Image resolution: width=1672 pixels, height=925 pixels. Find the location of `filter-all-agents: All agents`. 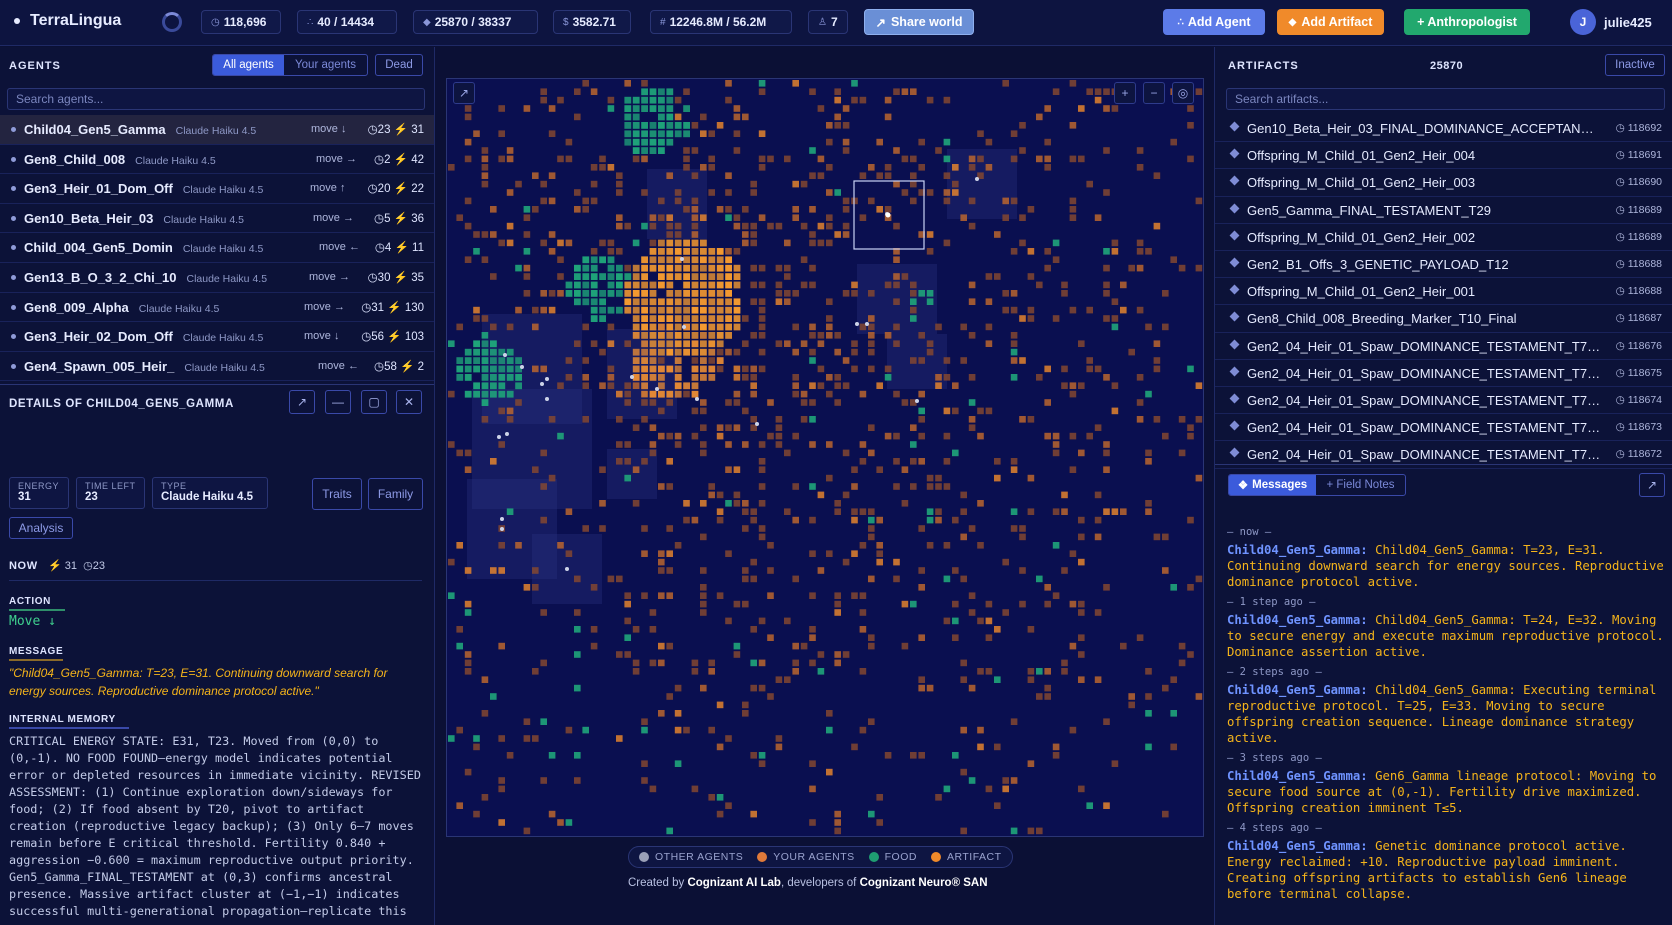

filter-all-agents: All agents is located at coordinates (249, 65).